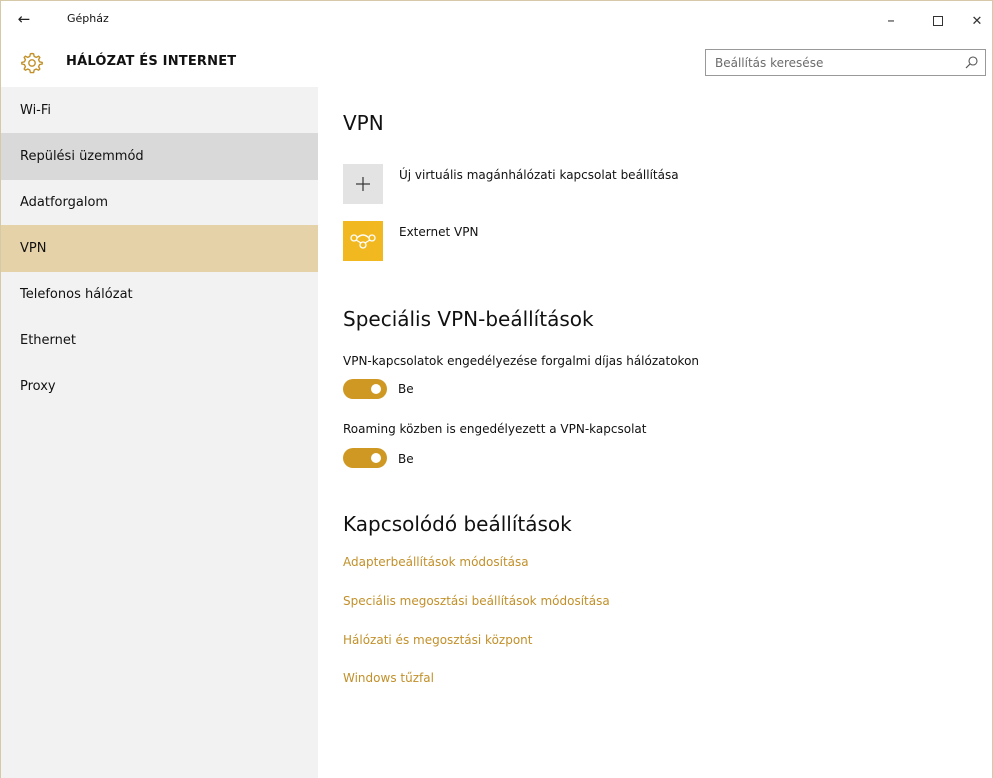 Image resolution: width=993 pixels, height=778 pixels. I want to click on minimize-icon: –, so click(891, 20).